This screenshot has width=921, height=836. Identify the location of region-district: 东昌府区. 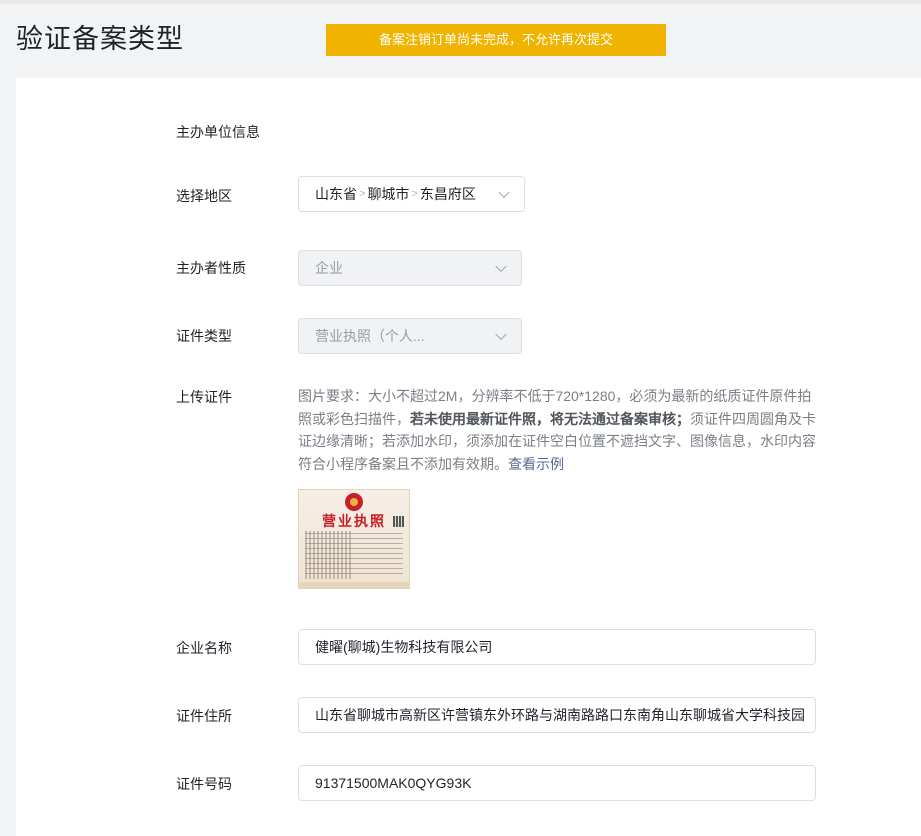
(447, 194).